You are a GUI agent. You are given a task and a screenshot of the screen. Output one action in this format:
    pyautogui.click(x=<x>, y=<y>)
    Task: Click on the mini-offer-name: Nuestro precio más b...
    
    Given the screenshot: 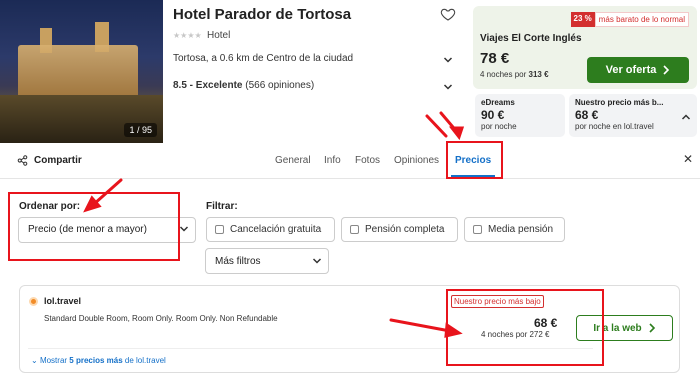 What is the action you would take?
    pyautogui.click(x=619, y=102)
    